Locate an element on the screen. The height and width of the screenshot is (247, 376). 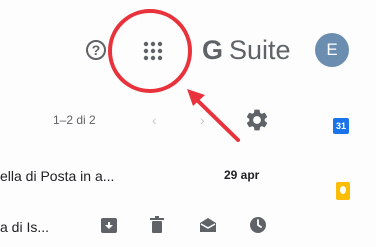
newer-page-button: › is located at coordinates (202, 120).